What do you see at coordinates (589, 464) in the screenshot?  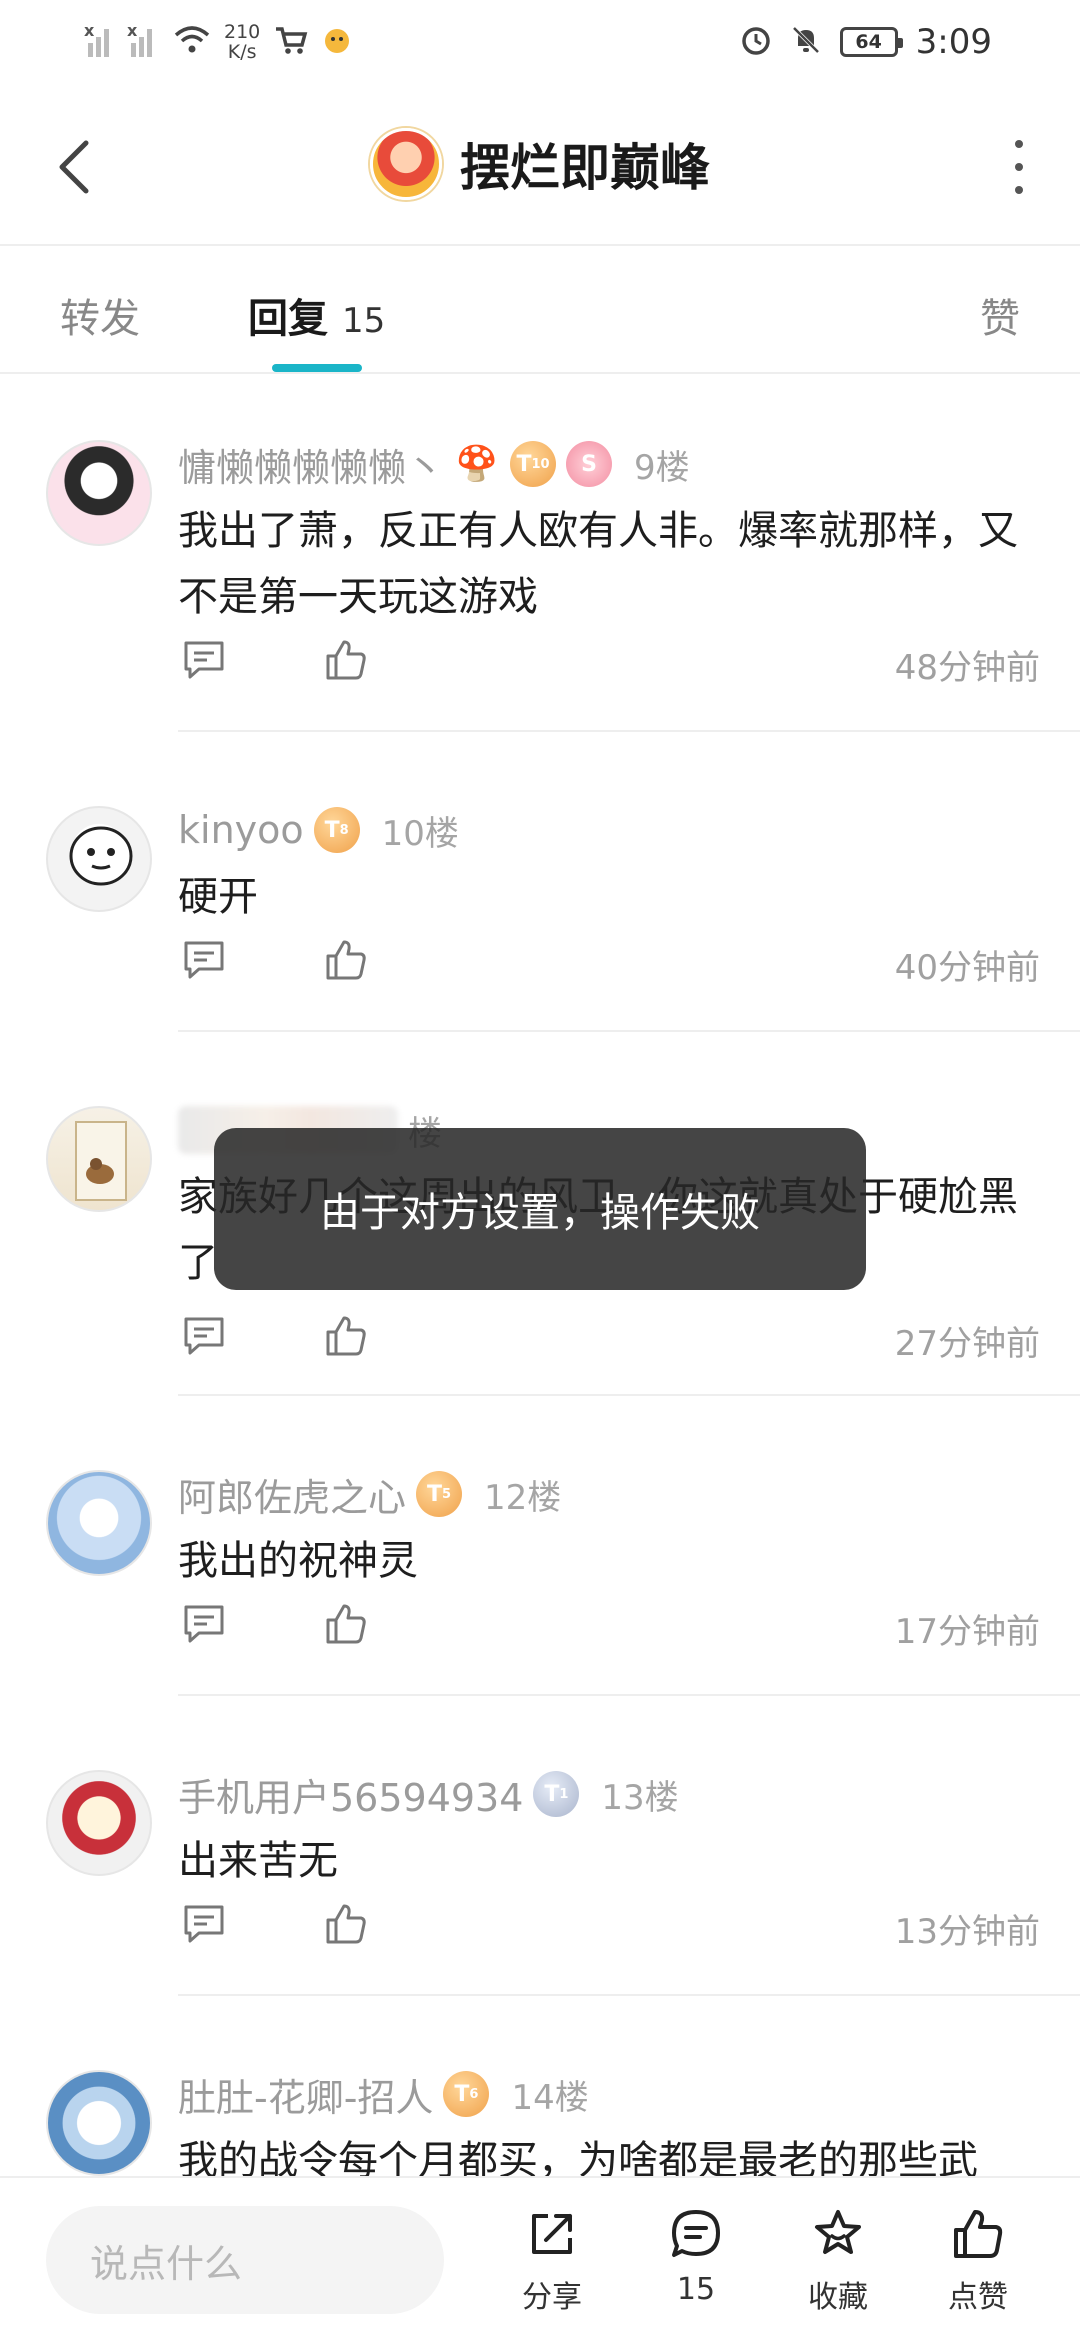 I see `swirl-badge-icon: S` at bounding box center [589, 464].